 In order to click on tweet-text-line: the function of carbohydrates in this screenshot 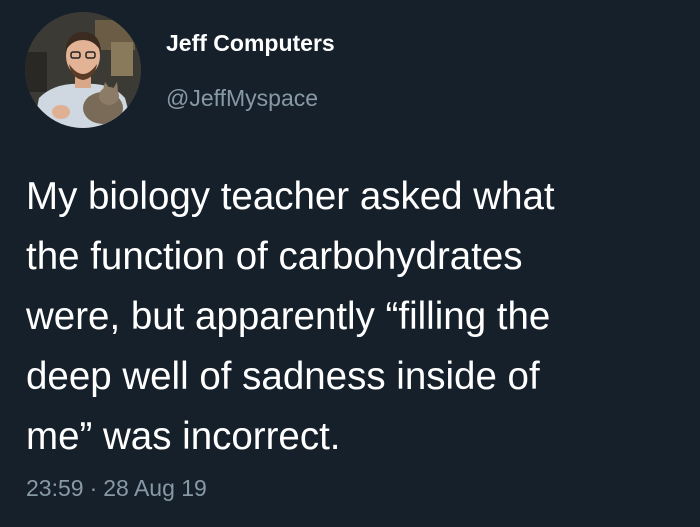, I will do `click(274, 256)`.